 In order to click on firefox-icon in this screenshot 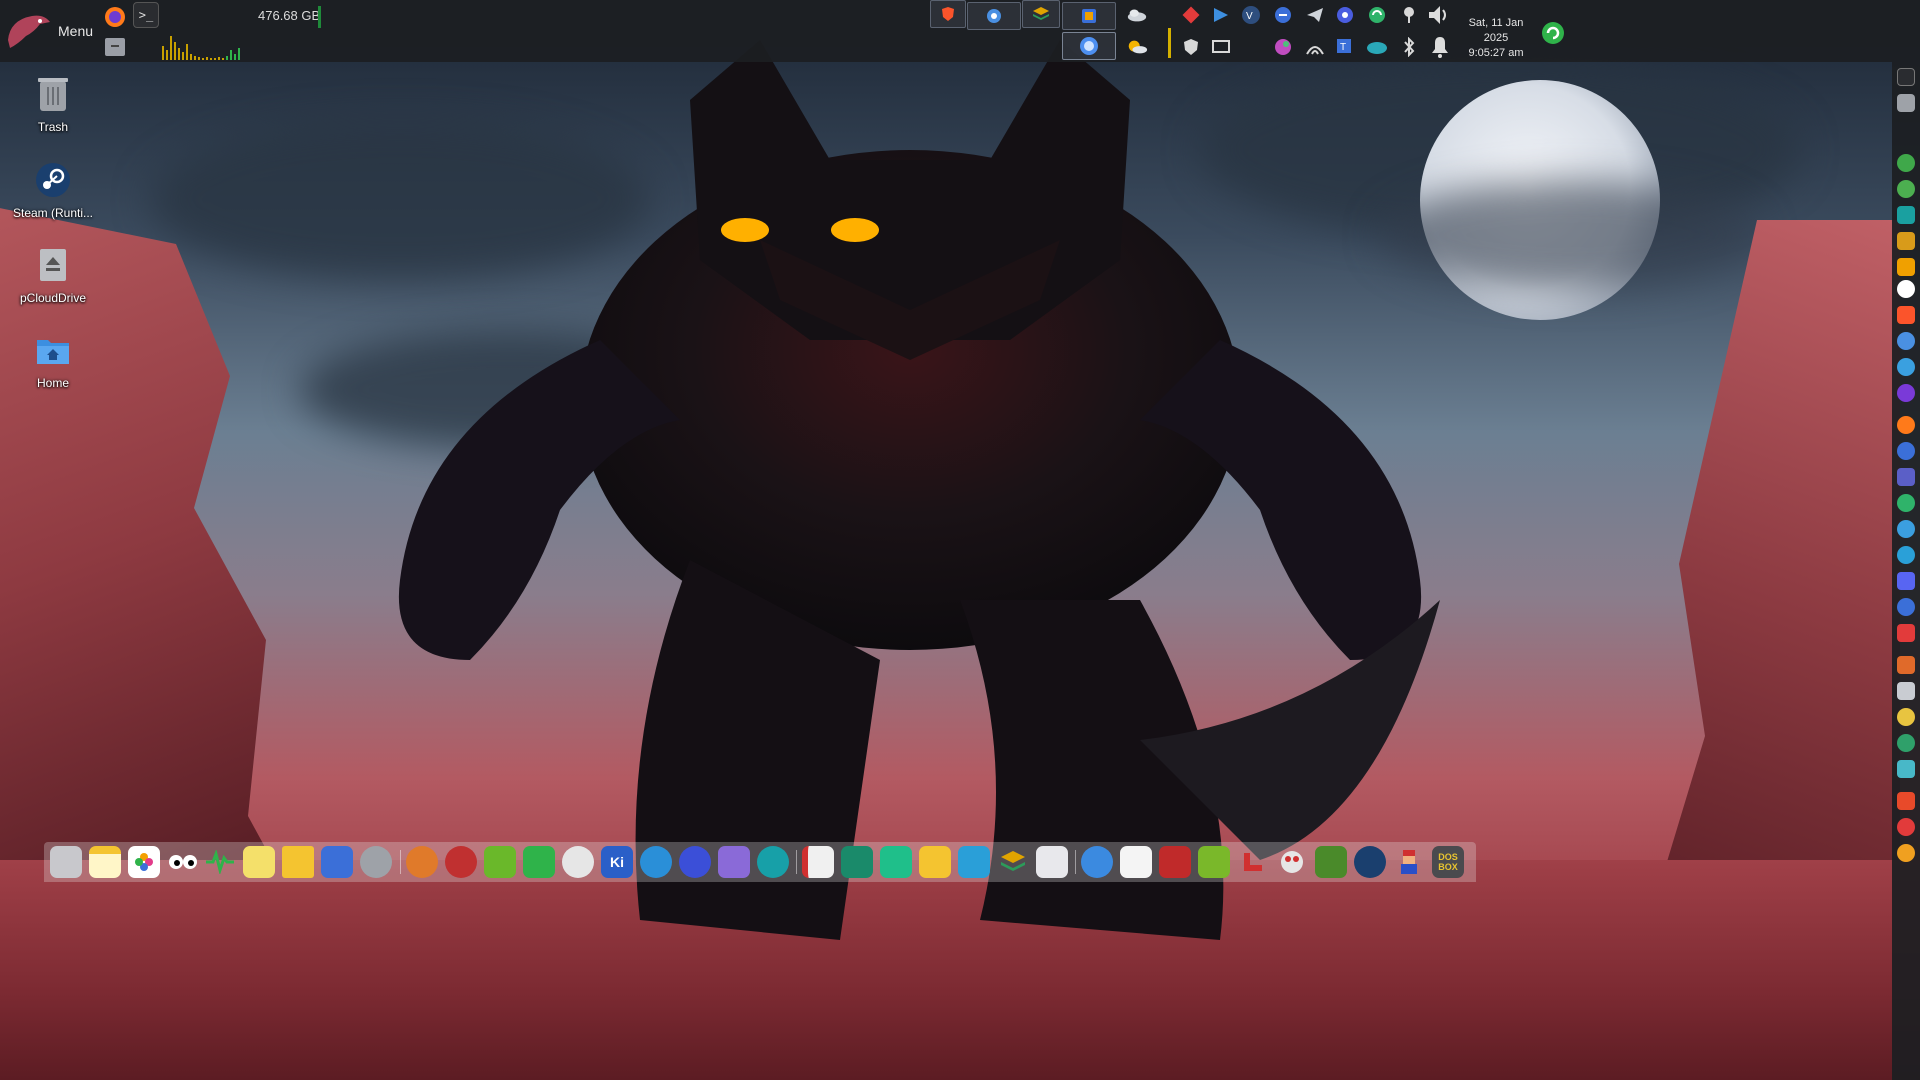, I will do `click(1906, 425)`.